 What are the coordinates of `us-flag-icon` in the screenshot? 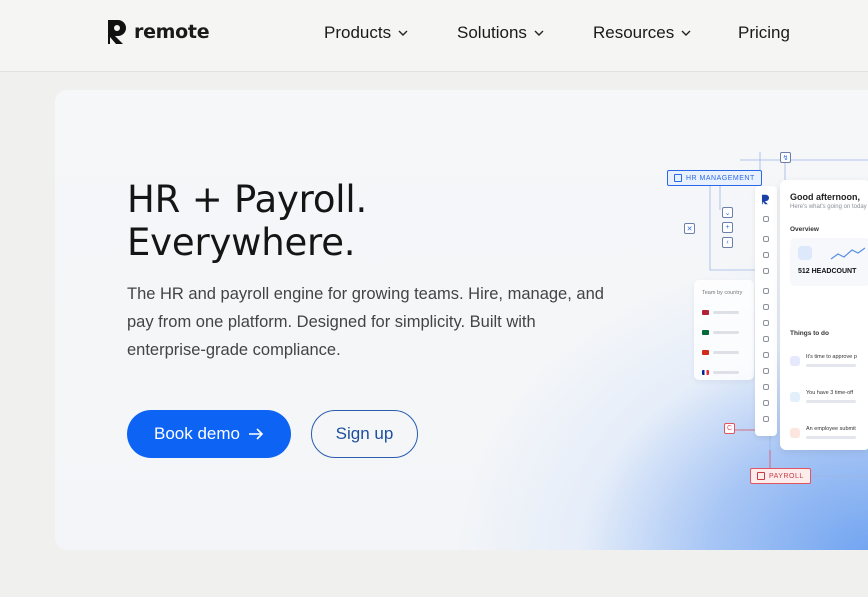 It's located at (705, 312).